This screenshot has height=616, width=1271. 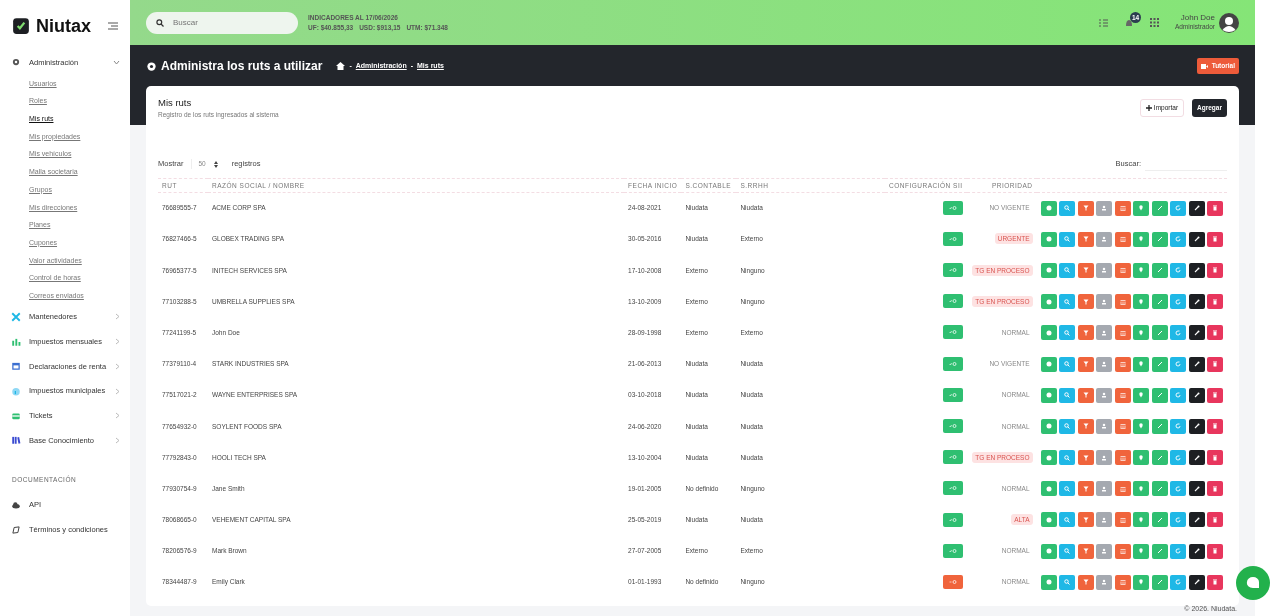 What do you see at coordinates (1204, 66) in the screenshot?
I see `video-icon` at bounding box center [1204, 66].